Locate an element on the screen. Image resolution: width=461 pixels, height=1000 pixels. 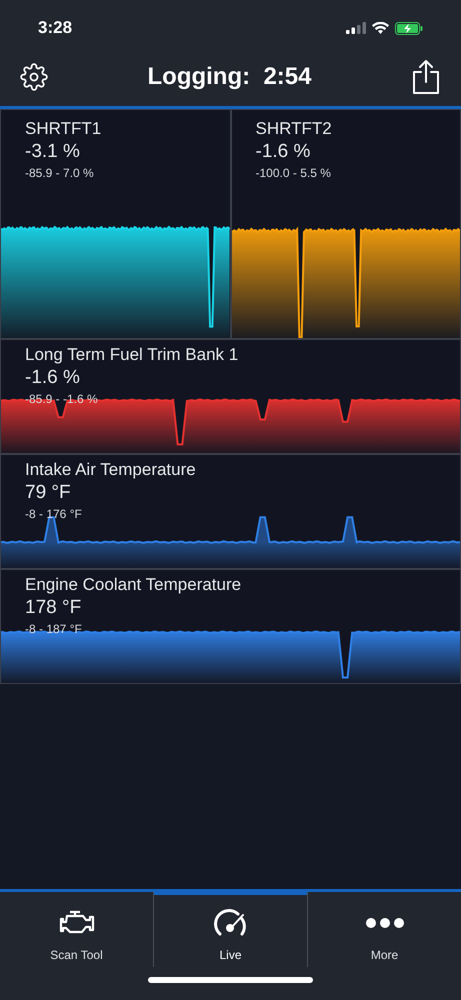
gauge-value: 79 °F is located at coordinates (48, 493).